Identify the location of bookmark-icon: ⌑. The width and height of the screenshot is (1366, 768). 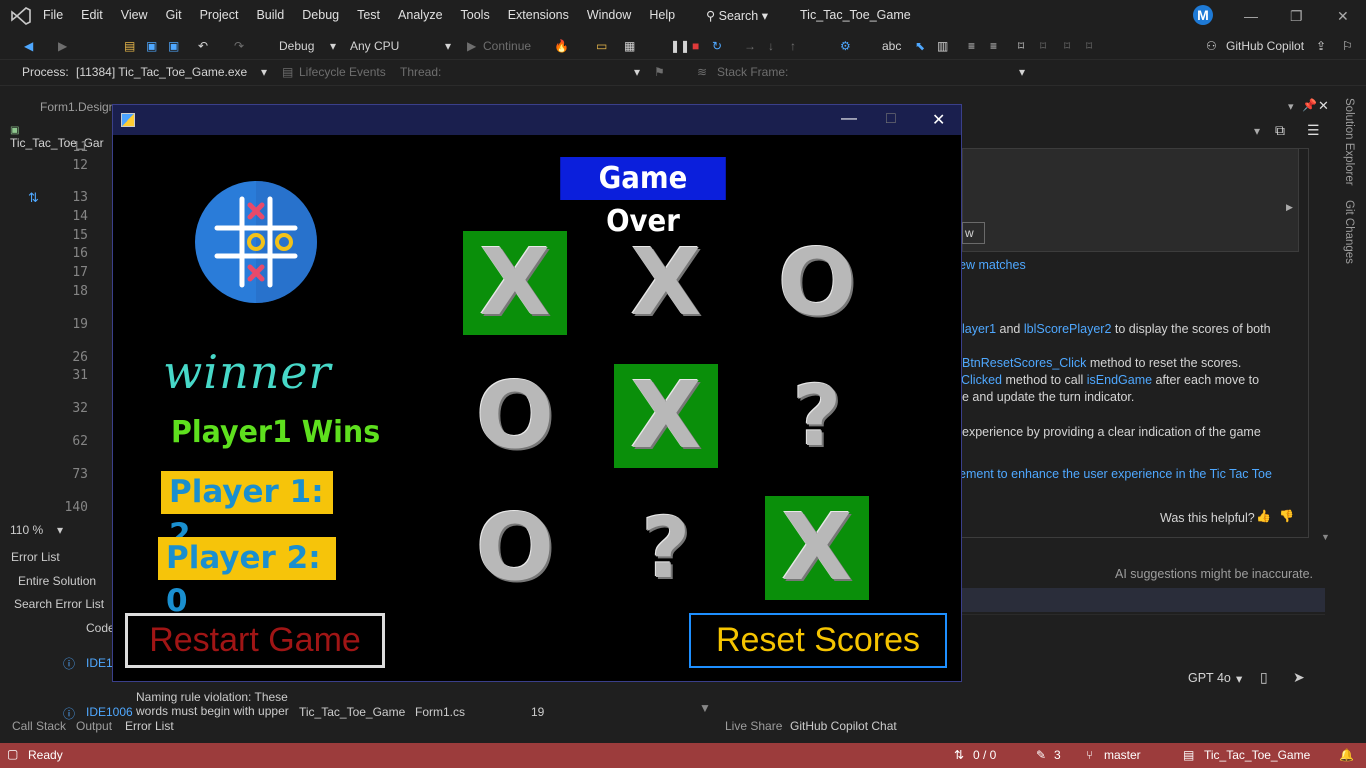
(1021, 46).